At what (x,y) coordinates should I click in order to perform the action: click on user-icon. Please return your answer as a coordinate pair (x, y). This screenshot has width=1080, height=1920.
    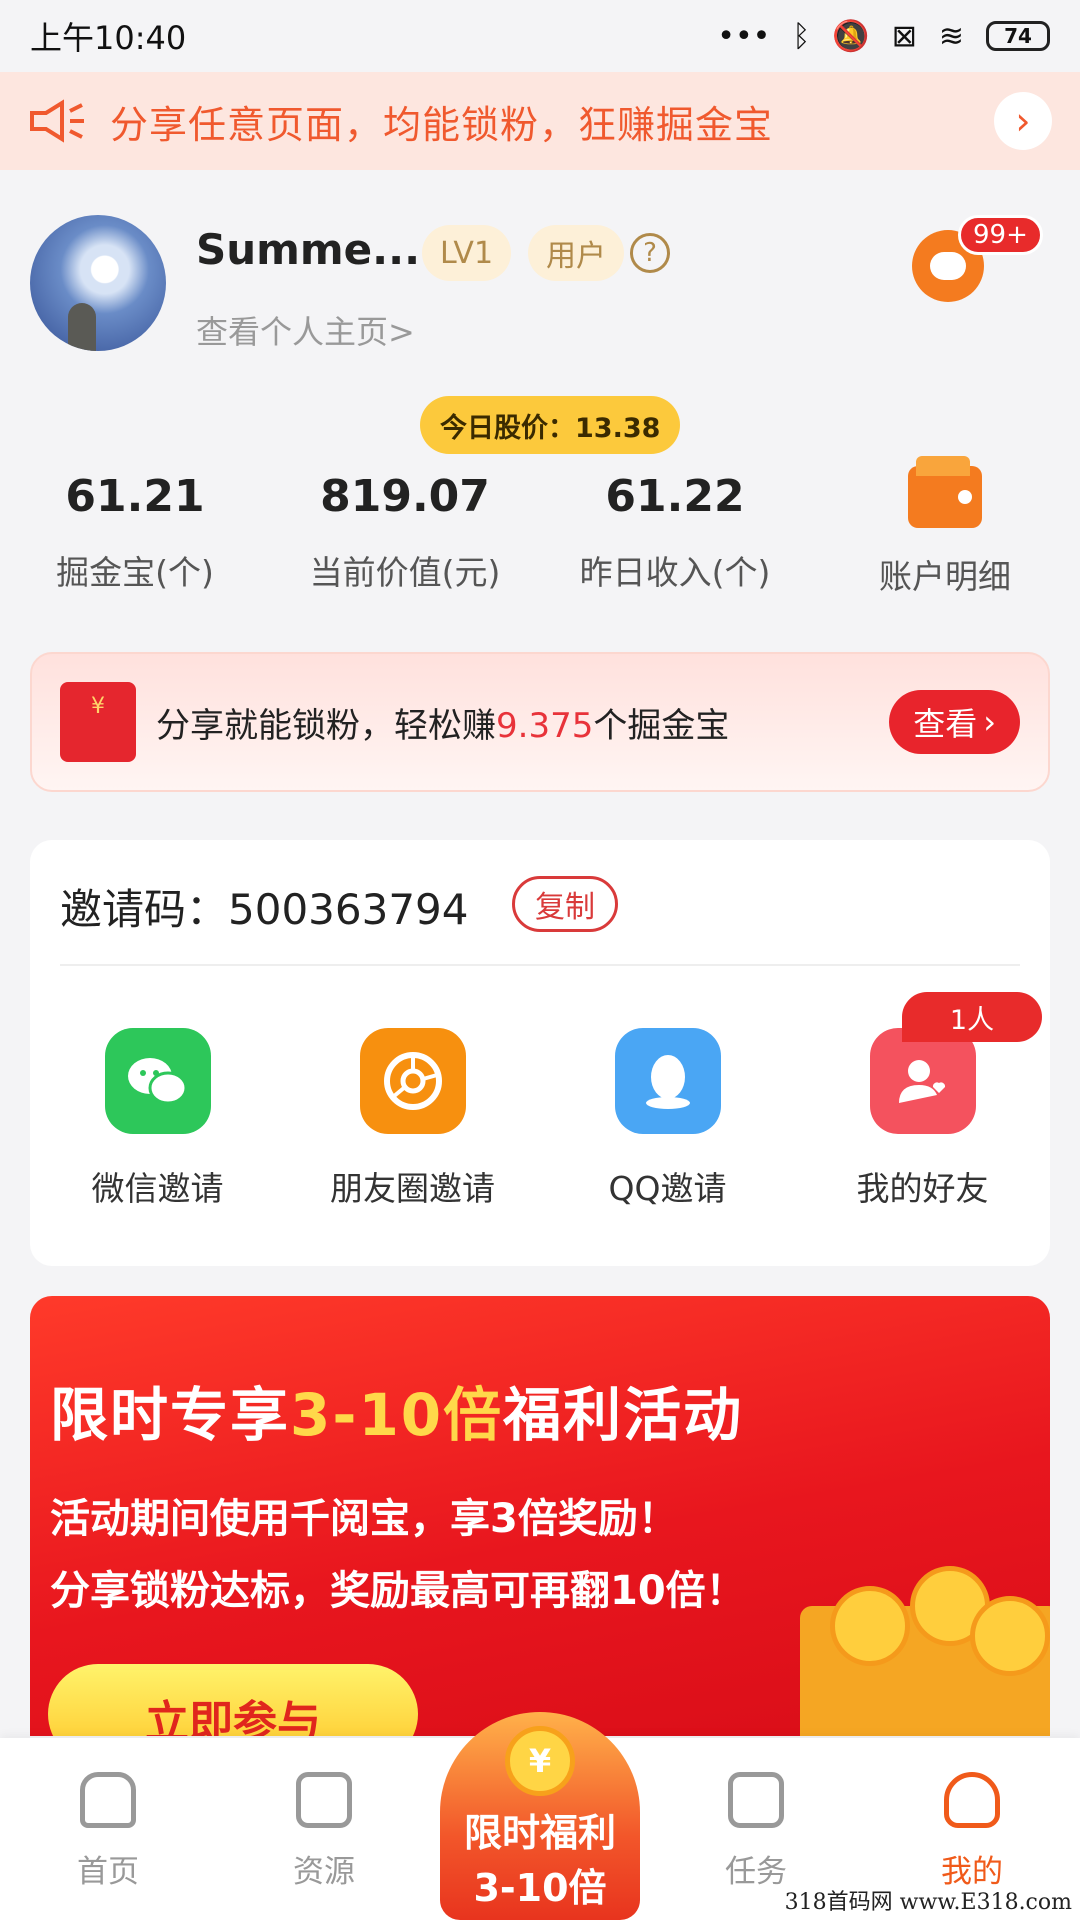
    Looking at the image, I should click on (972, 1800).